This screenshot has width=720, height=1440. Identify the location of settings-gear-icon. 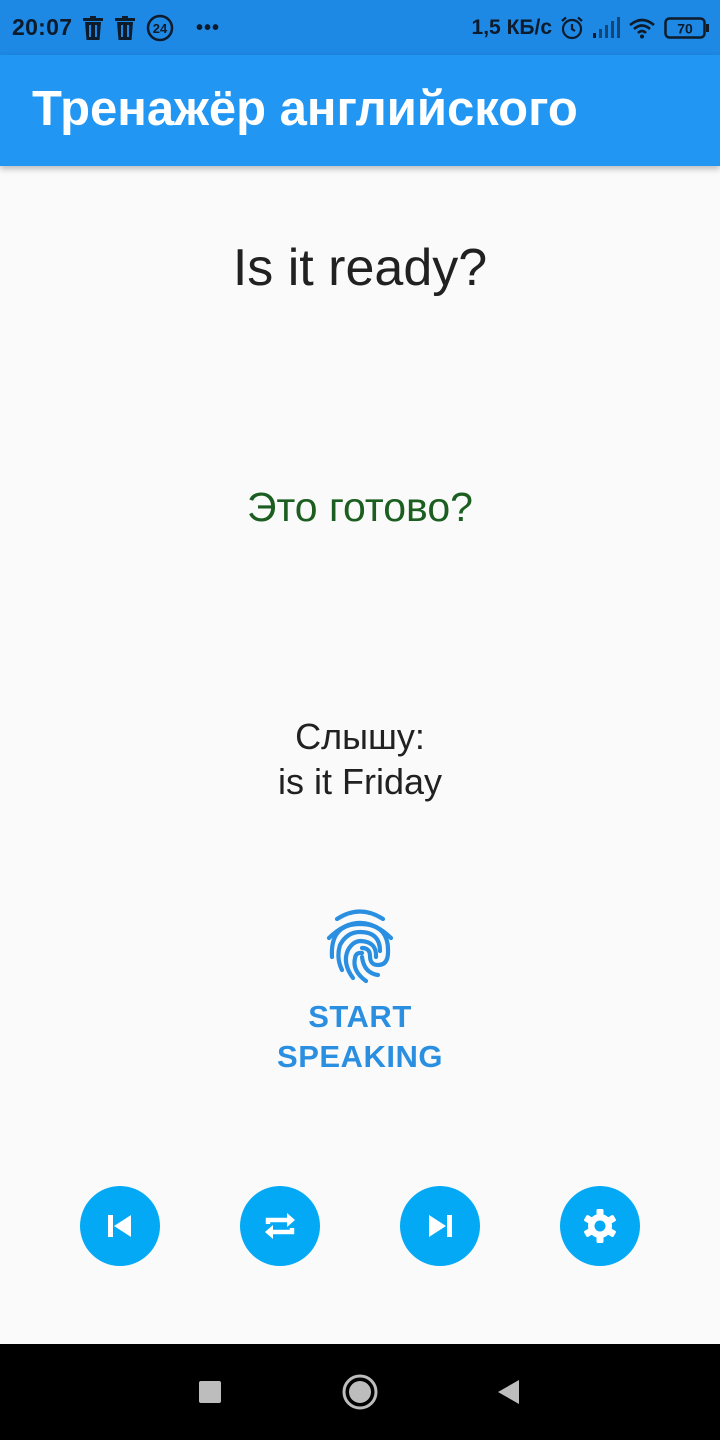
(600, 1226).